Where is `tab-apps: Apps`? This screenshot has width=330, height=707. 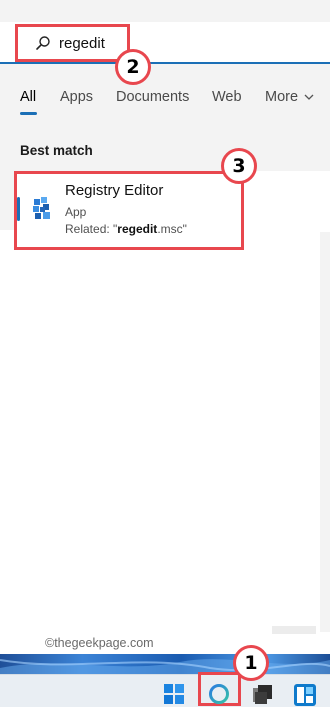
tab-apps: Apps is located at coordinates (76, 97).